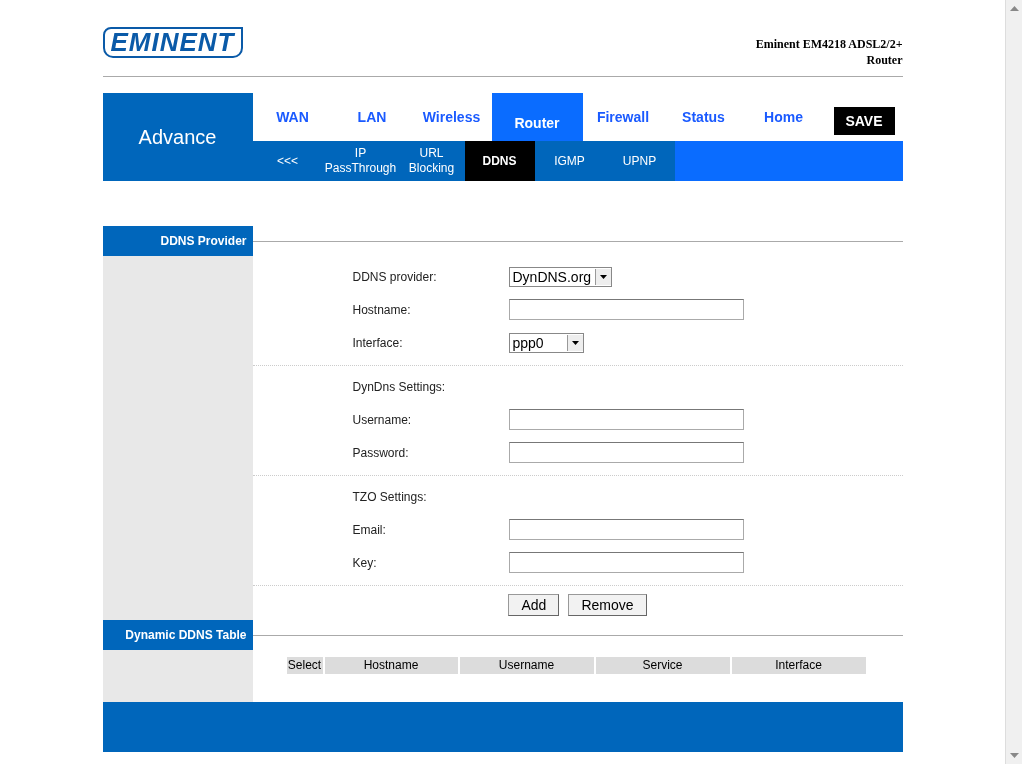  What do you see at coordinates (560, 276) in the screenshot?
I see `dropdown: DynDNS.org` at bounding box center [560, 276].